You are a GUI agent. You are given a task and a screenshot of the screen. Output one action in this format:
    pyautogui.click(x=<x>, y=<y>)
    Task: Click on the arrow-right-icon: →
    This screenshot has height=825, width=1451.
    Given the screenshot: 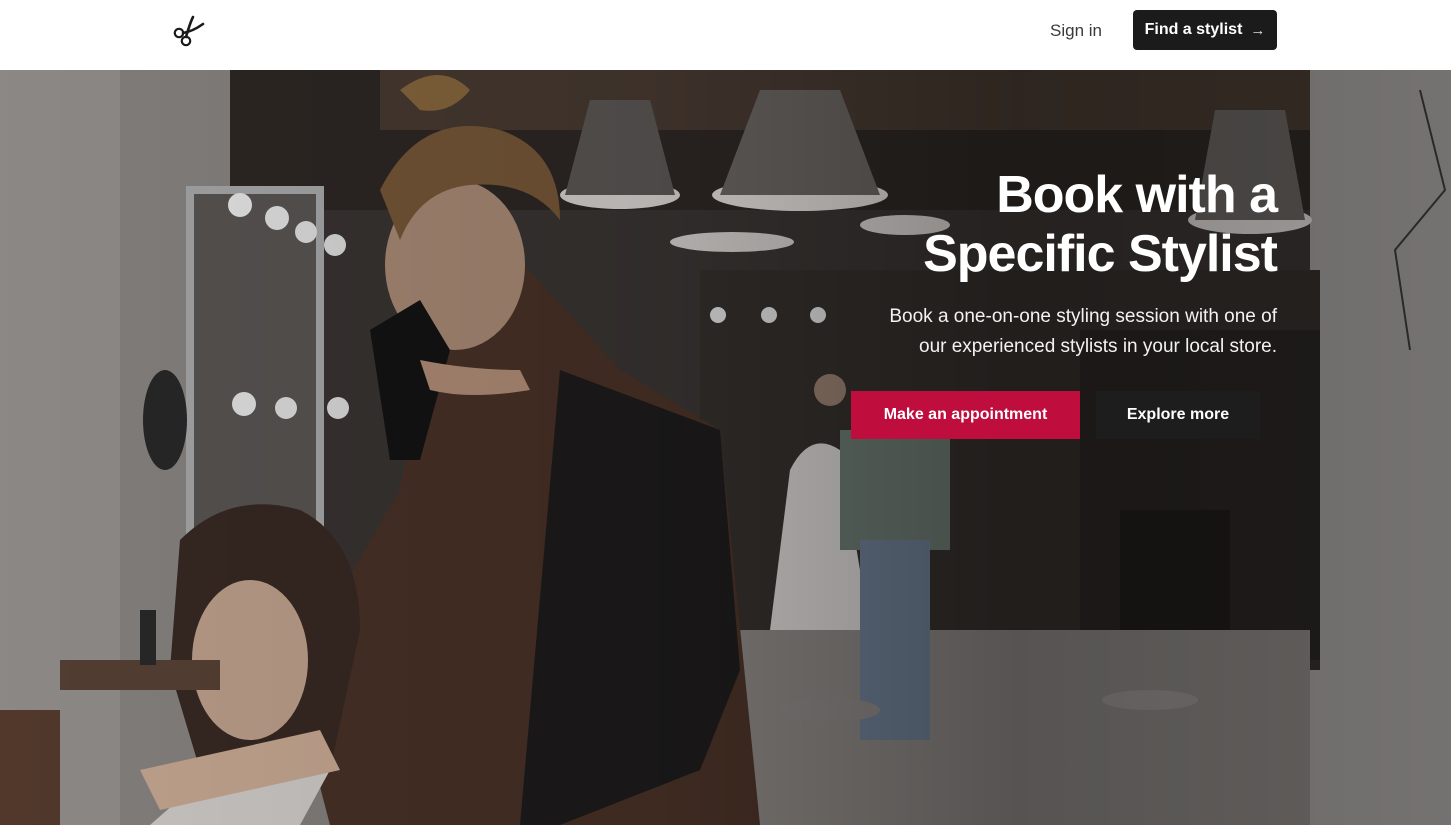 What is the action you would take?
    pyautogui.click(x=1258, y=30)
    